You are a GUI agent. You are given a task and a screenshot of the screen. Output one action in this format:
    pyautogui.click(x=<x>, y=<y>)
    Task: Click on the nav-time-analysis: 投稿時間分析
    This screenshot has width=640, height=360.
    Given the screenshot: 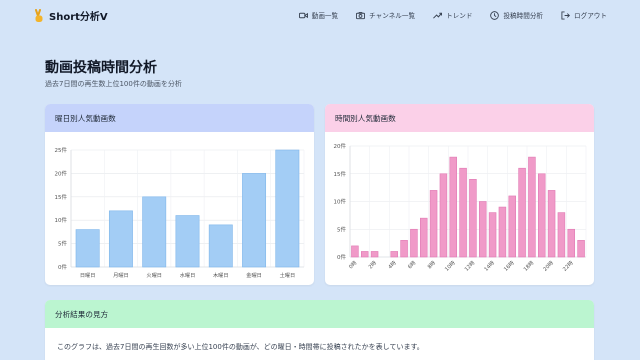 What is the action you would take?
    pyautogui.click(x=516, y=15)
    